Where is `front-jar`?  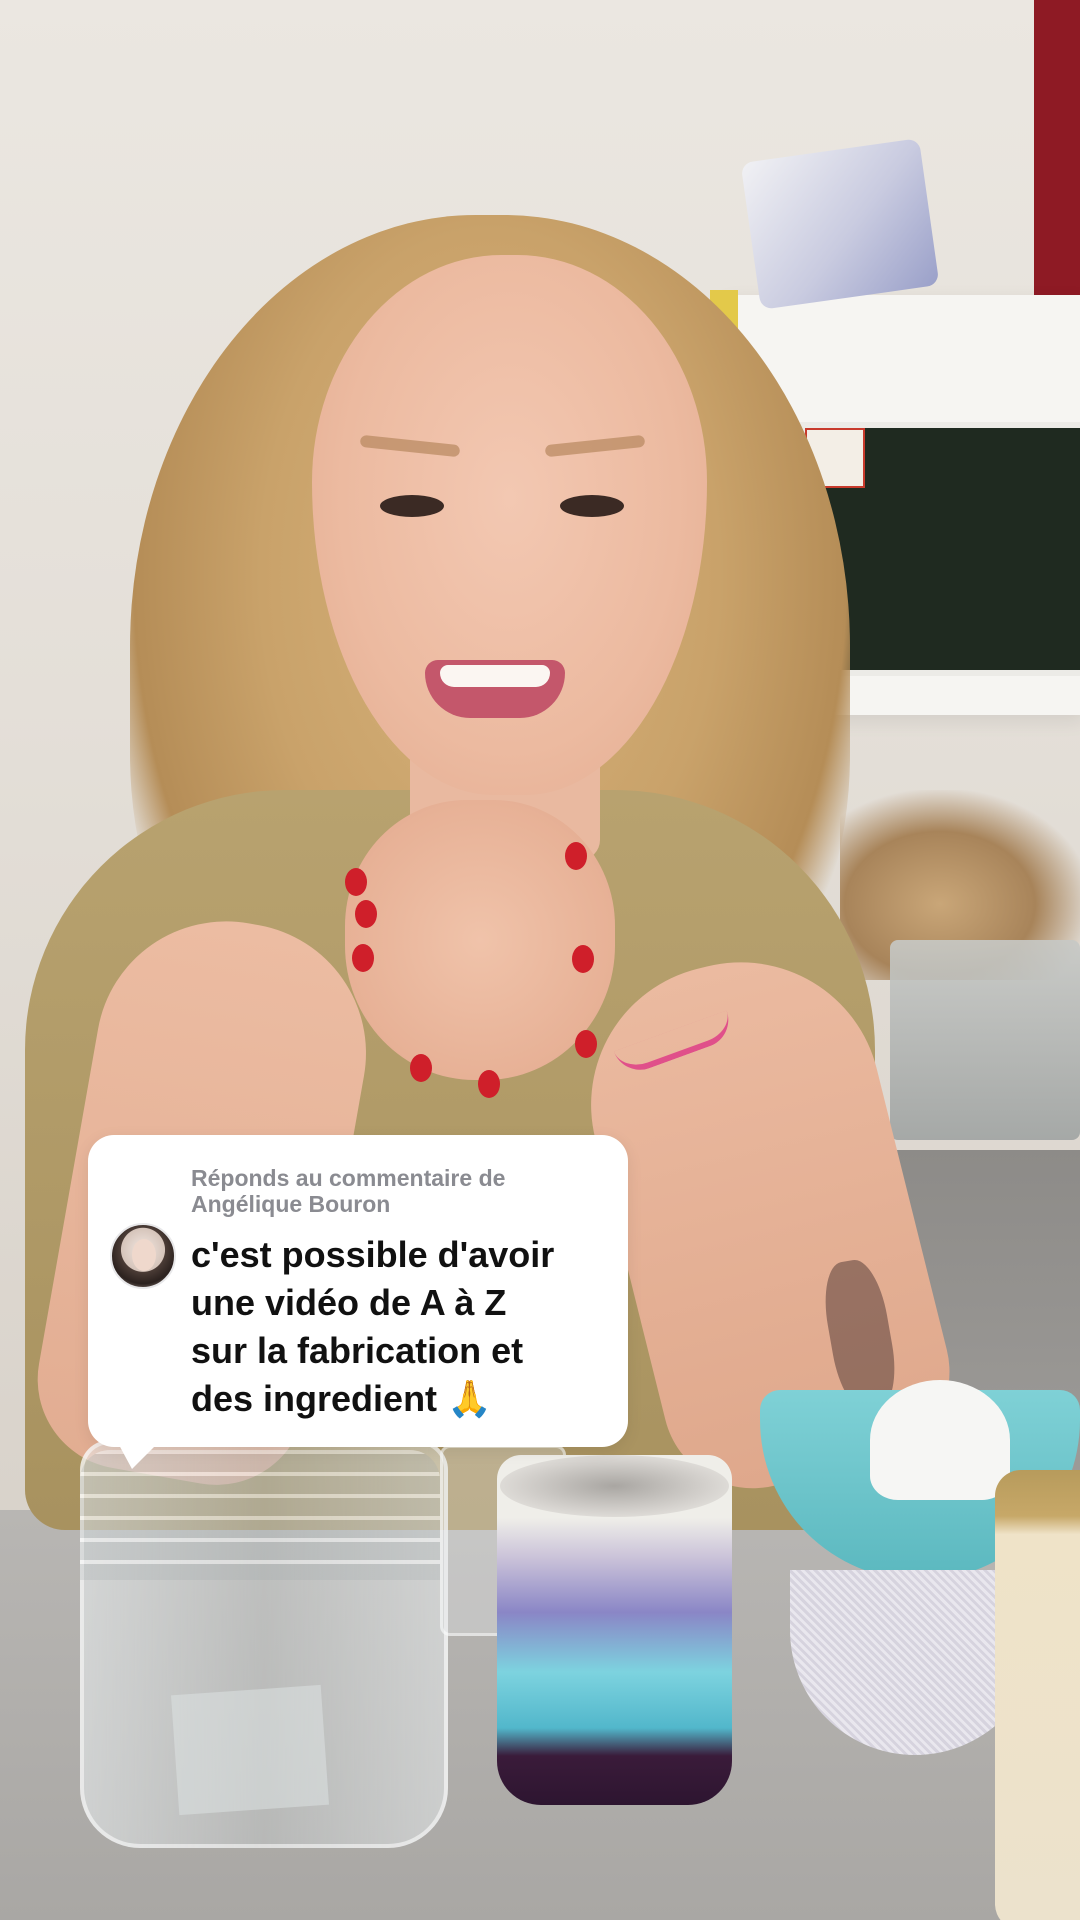 front-jar is located at coordinates (1037, 1695).